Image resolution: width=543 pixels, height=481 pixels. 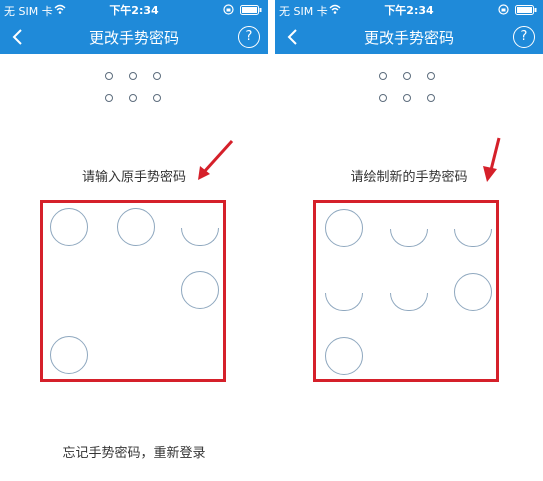 What do you see at coordinates (134, 451) in the screenshot?
I see `forgot-gesture-link: 忘记手势密码，重新登录` at bounding box center [134, 451].